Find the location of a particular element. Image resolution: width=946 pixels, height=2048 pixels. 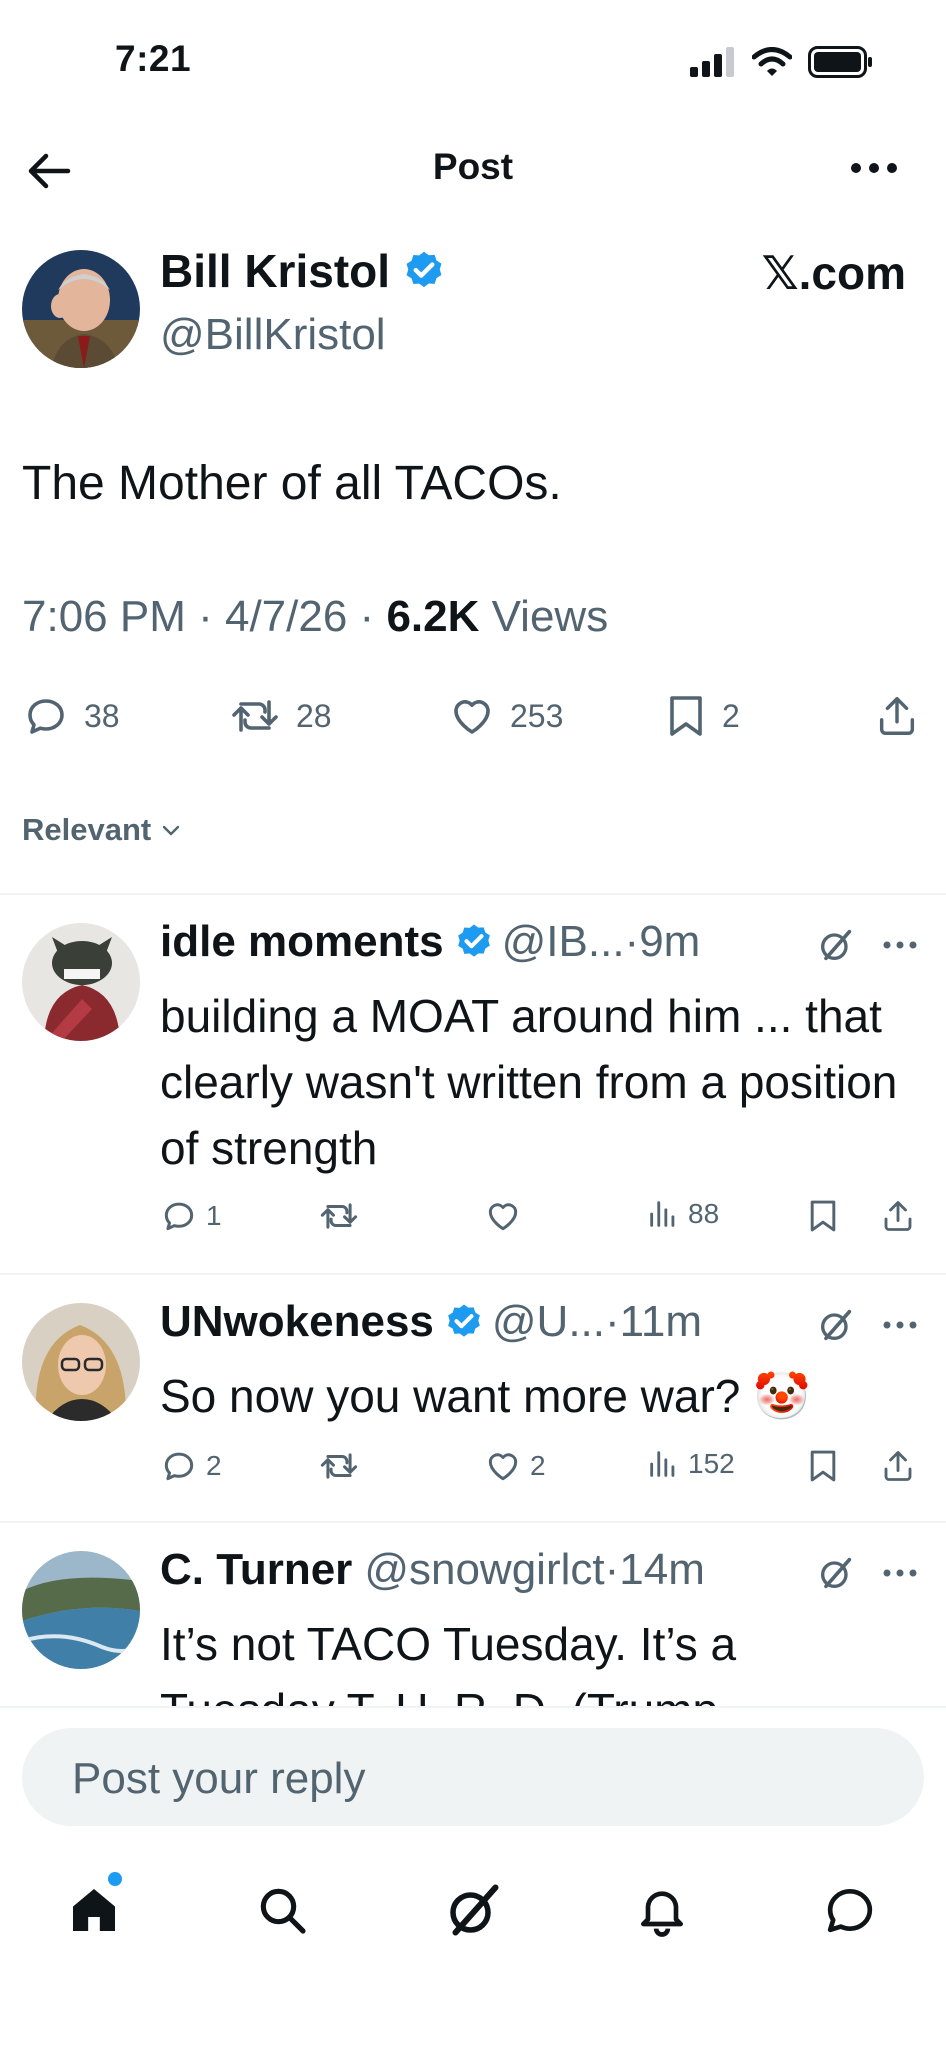

tab-grok is located at coordinates (473, 1910).